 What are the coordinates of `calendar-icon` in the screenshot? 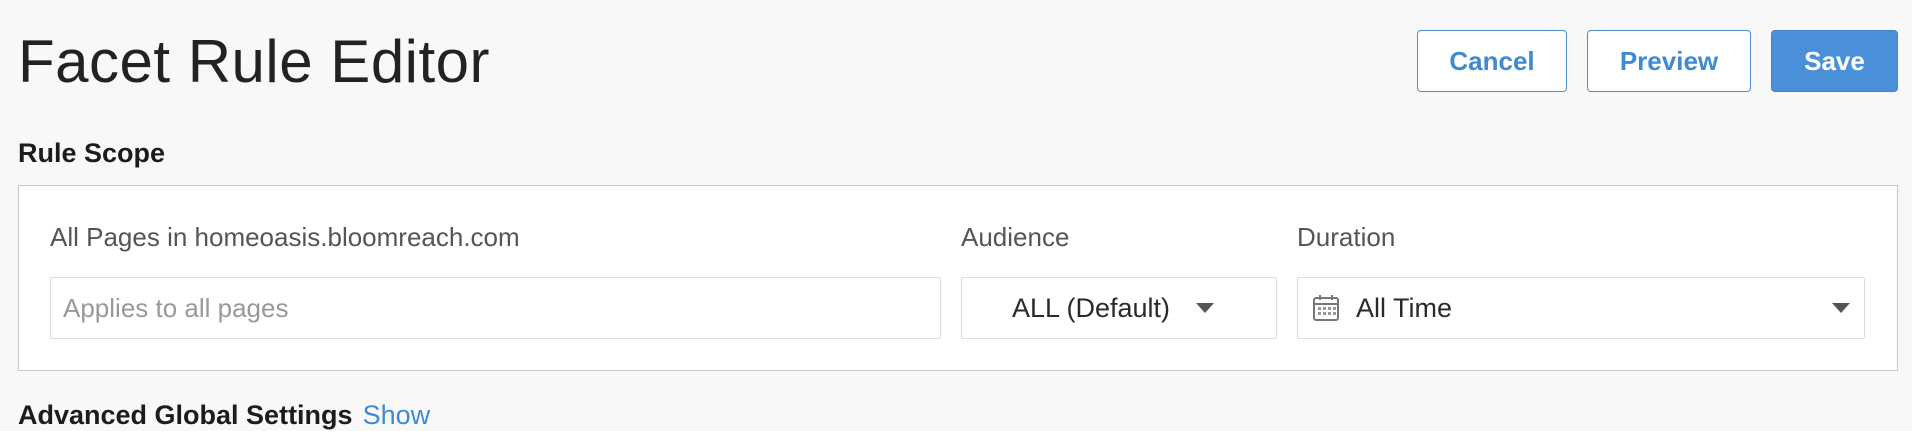 It's located at (1326, 308).